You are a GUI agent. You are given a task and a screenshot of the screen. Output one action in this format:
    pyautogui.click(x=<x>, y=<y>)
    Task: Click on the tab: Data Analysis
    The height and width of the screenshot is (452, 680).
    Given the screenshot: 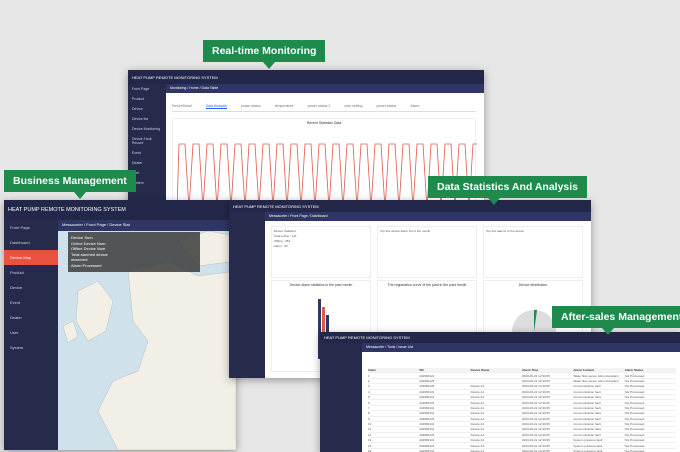 What is the action you would take?
    pyautogui.click(x=216, y=106)
    